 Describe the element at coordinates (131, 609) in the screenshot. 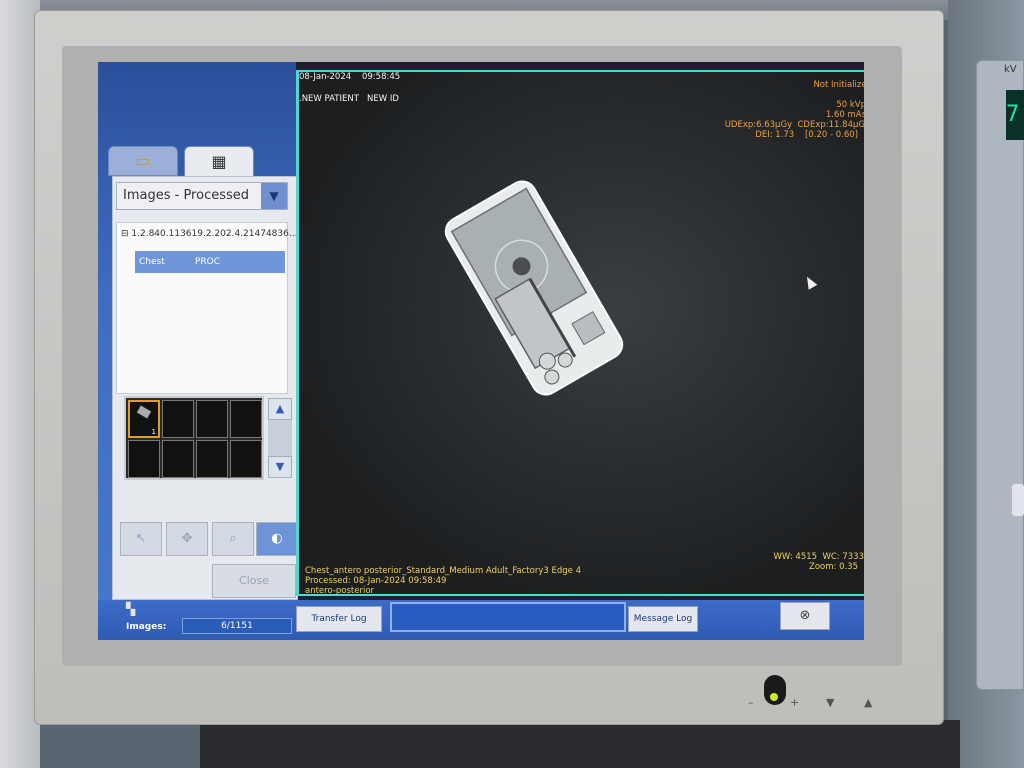

I see `app-icon: ▚` at that location.